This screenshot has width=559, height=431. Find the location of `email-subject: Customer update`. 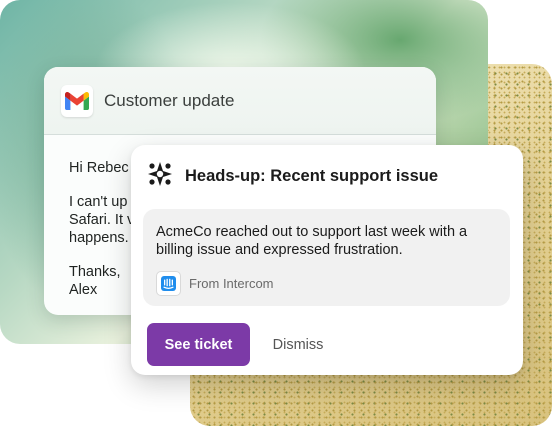

email-subject: Customer update is located at coordinates (169, 100).